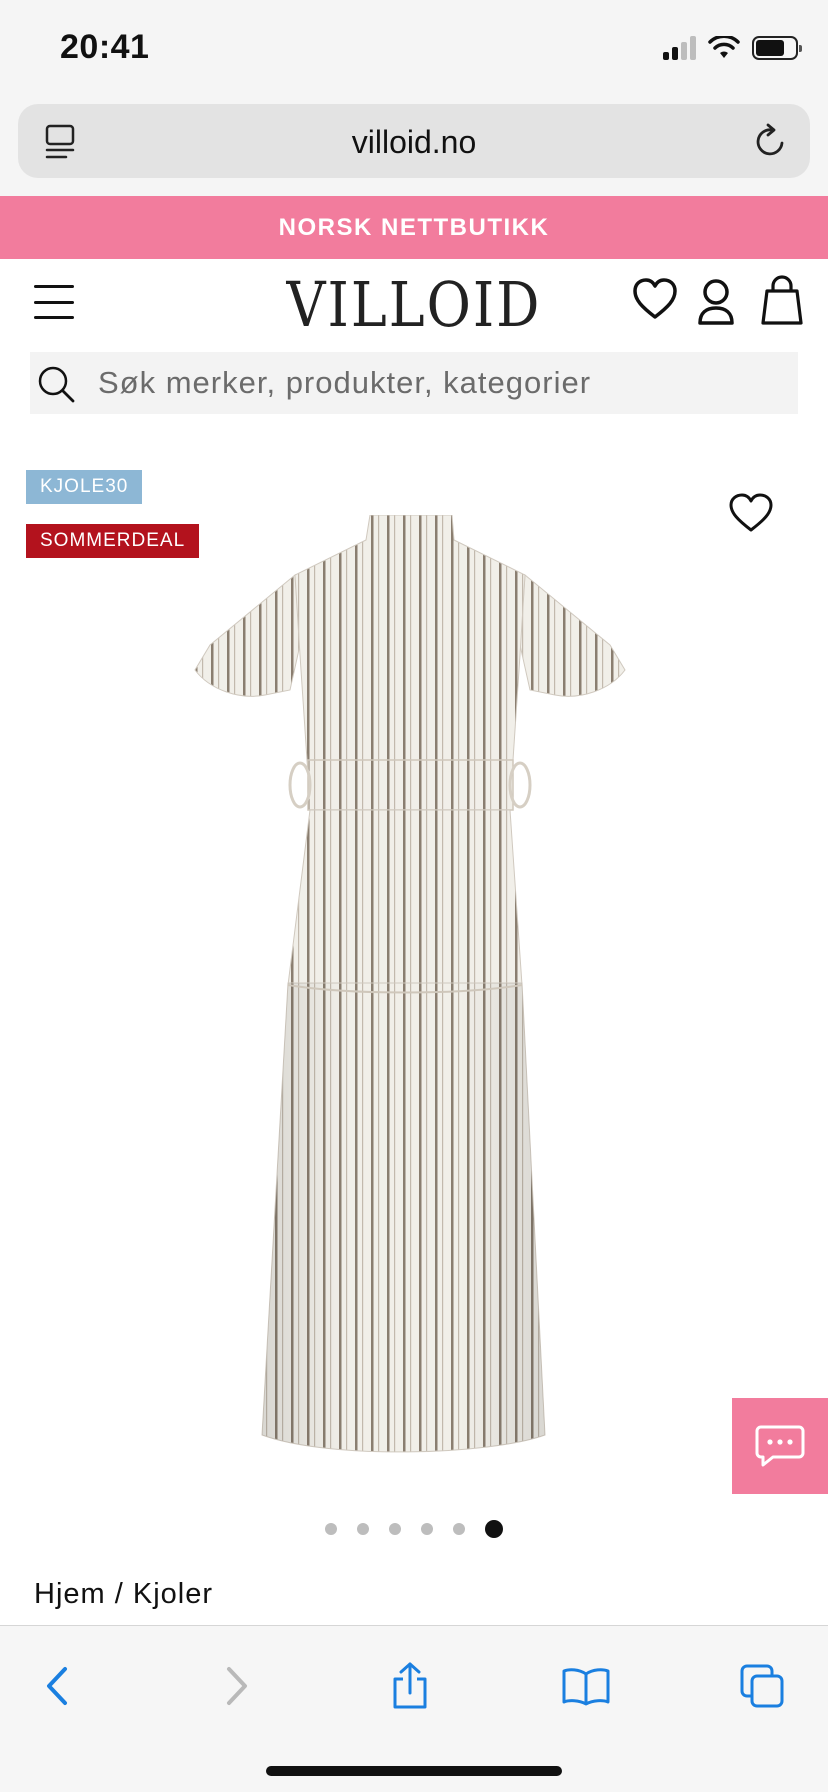 This screenshot has height=1792, width=828. What do you see at coordinates (414, 50) in the screenshot?
I see `status-bar: 20:41` at bounding box center [414, 50].